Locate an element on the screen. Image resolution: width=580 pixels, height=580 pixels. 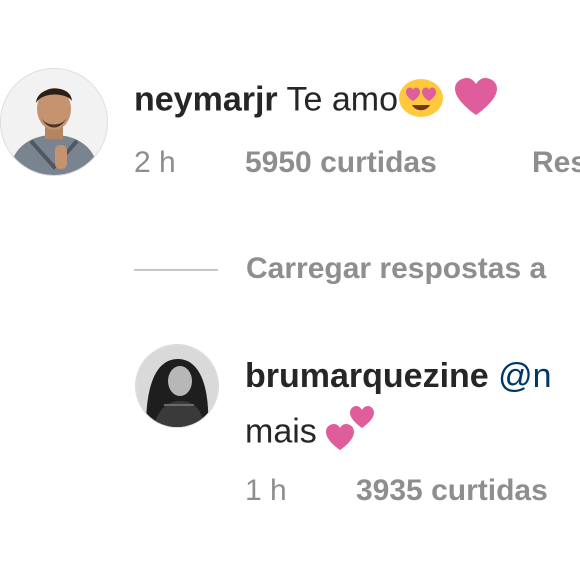
comment-username: brumarquezine is located at coordinates (367, 376).